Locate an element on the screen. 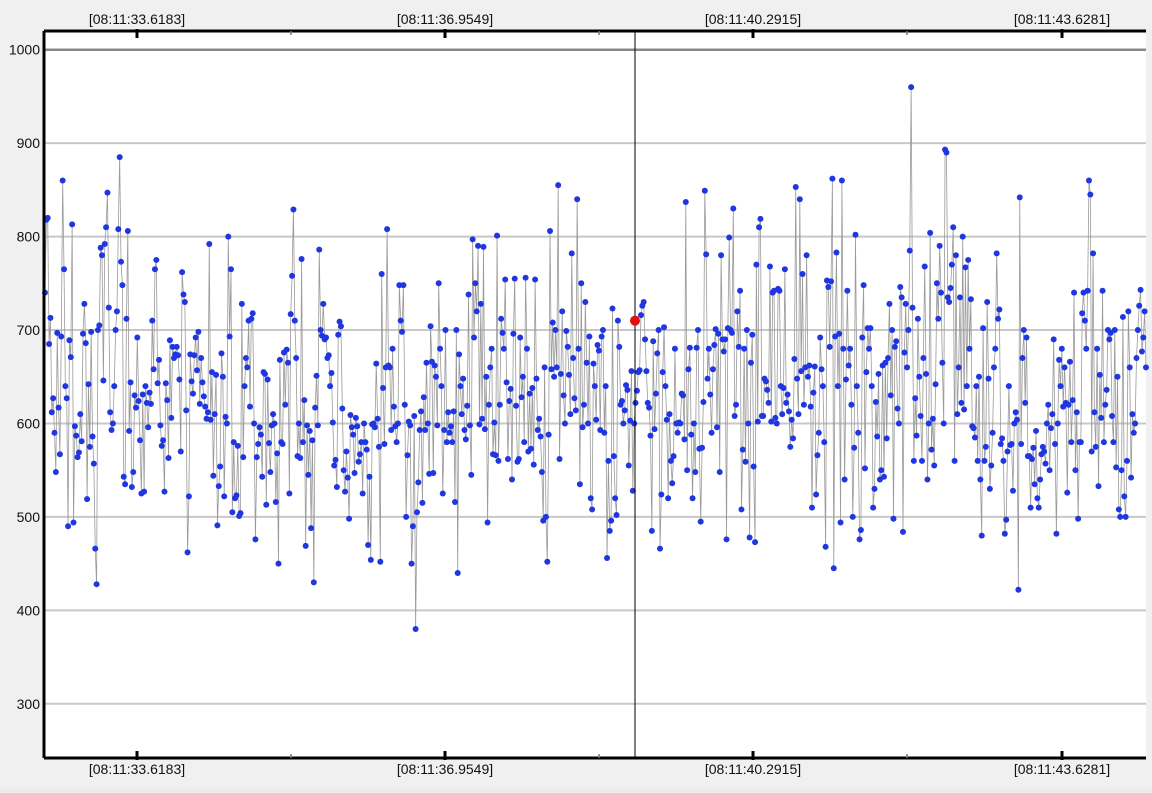 This screenshot has width=1152, height=793. y-tick-label: 700 is located at coordinates (29, 330).